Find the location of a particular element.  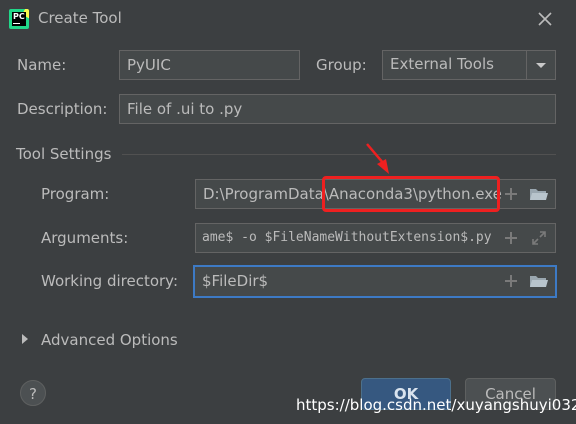

expand-triangle-icon is located at coordinates (25, 339).